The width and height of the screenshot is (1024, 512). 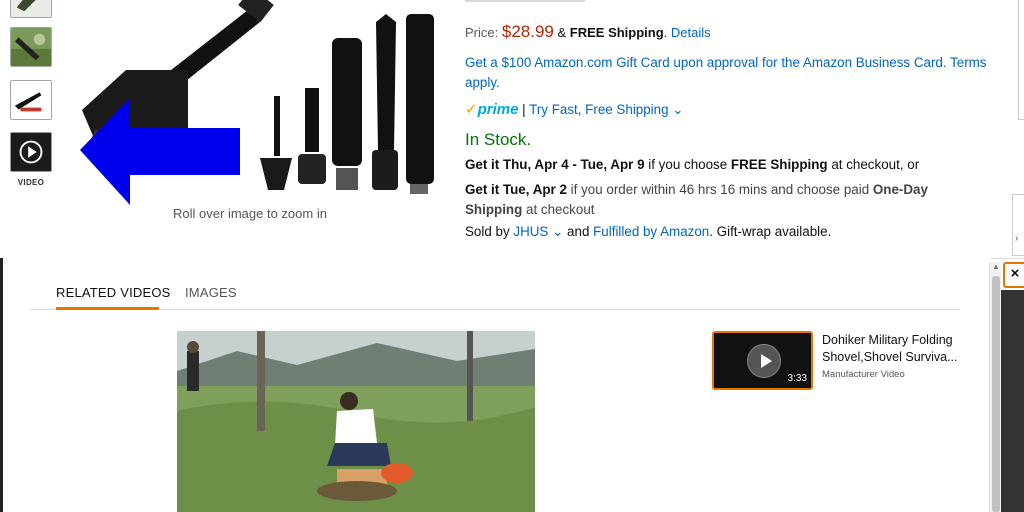 What do you see at coordinates (498, 139) in the screenshot?
I see `in-stock-status: In Stock.` at bounding box center [498, 139].